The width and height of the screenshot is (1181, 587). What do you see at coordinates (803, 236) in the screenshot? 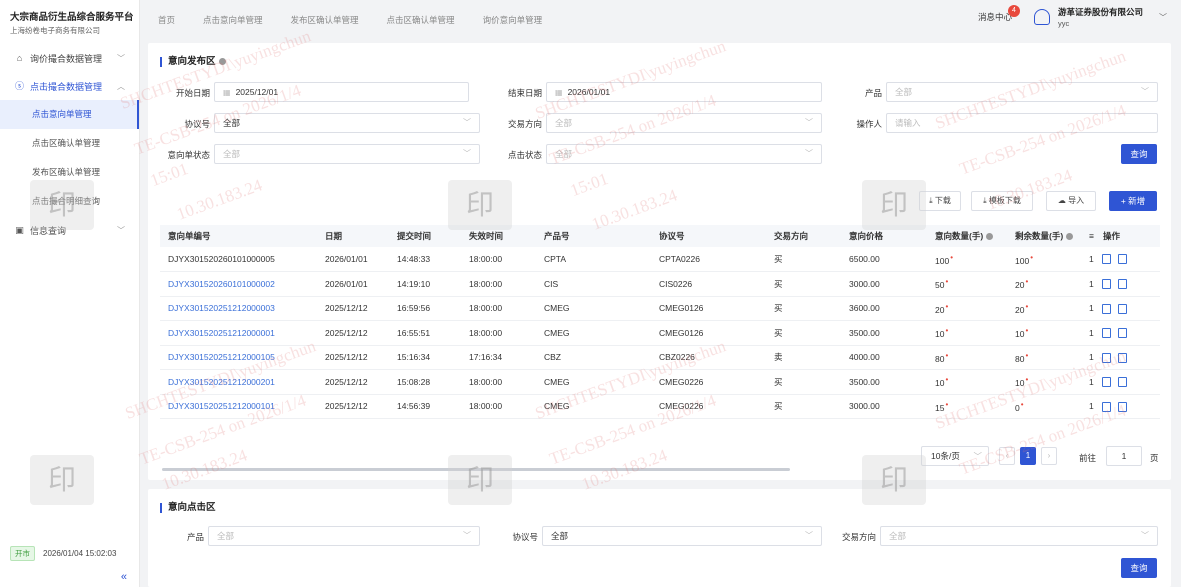
I see `col-direction: 交易方向` at bounding box center [803, 236].